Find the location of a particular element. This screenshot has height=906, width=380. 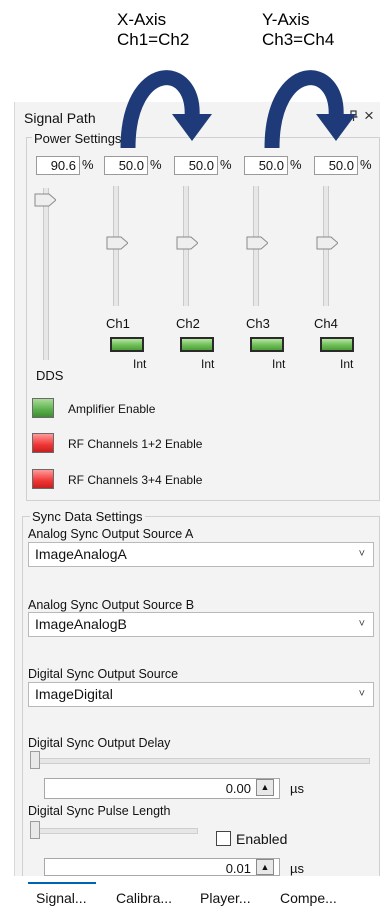

ch3-slider-thumb is located at coordinates (257, 243).